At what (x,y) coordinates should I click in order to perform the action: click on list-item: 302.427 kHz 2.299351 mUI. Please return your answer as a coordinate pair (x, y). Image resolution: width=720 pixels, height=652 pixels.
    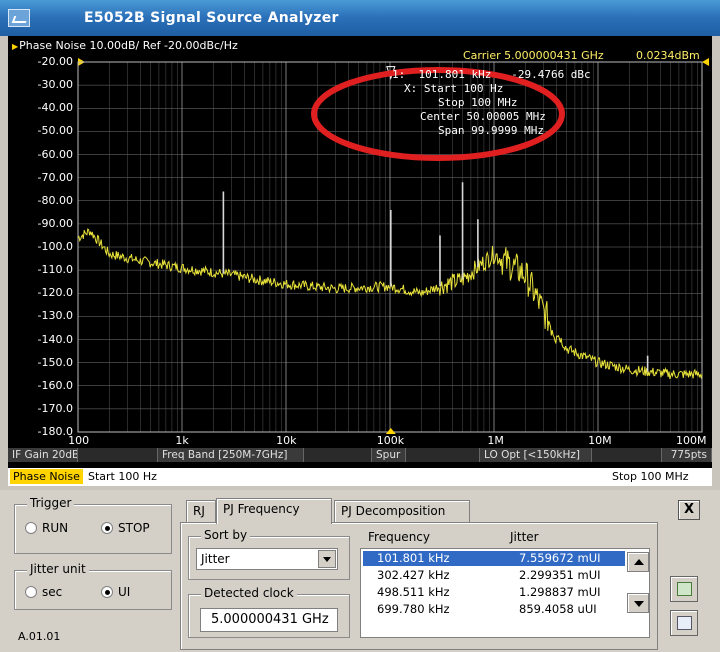
    Looking at the image, I should click on (494, 575).